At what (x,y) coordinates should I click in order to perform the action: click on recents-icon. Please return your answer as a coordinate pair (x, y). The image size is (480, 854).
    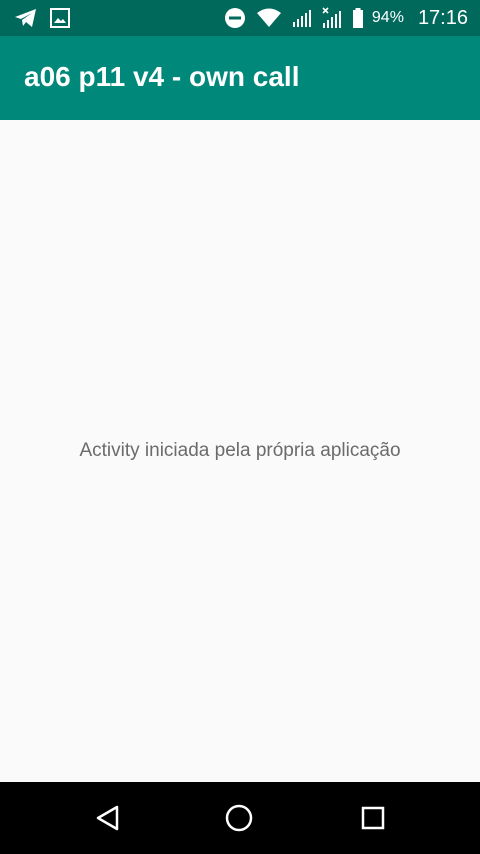
    Looking at the image, I should click on (373, 818).